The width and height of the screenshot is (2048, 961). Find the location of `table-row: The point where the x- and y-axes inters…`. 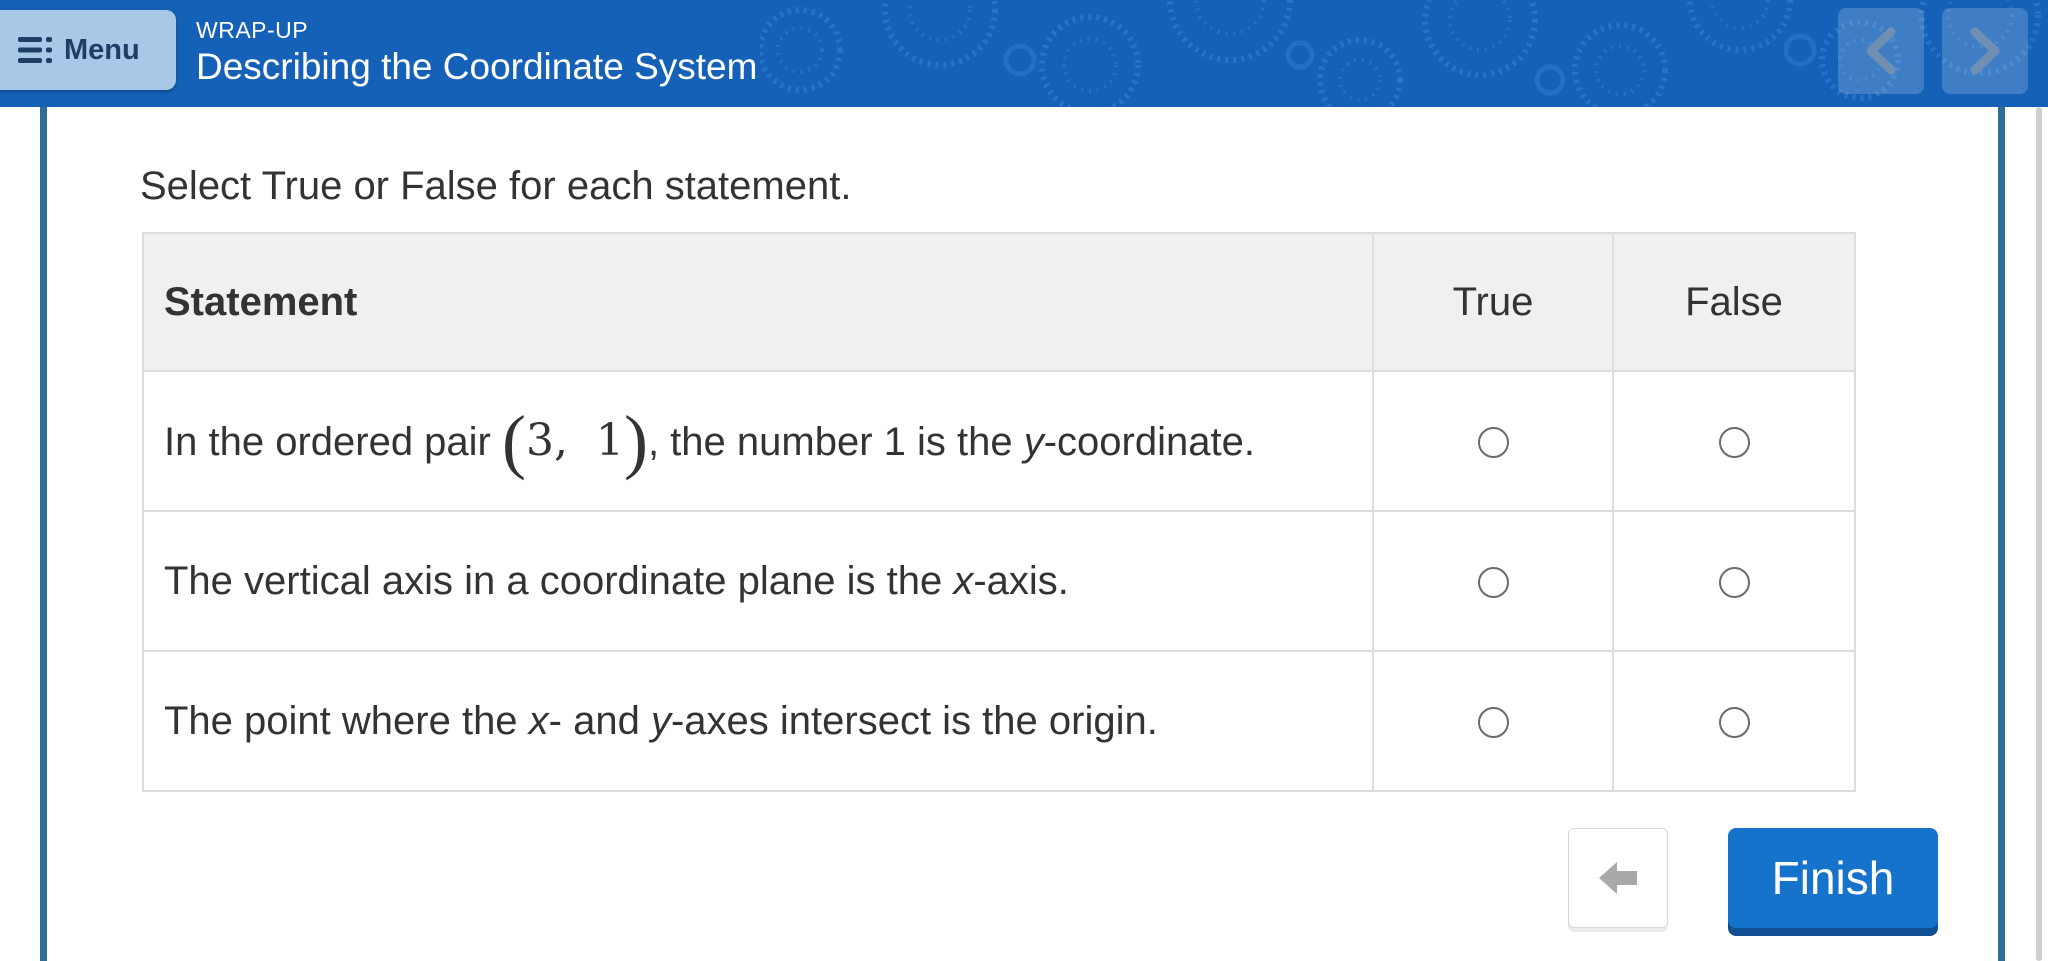

table-row: The point where the x- and y-axes inters… is located at coordinates (999, 721).